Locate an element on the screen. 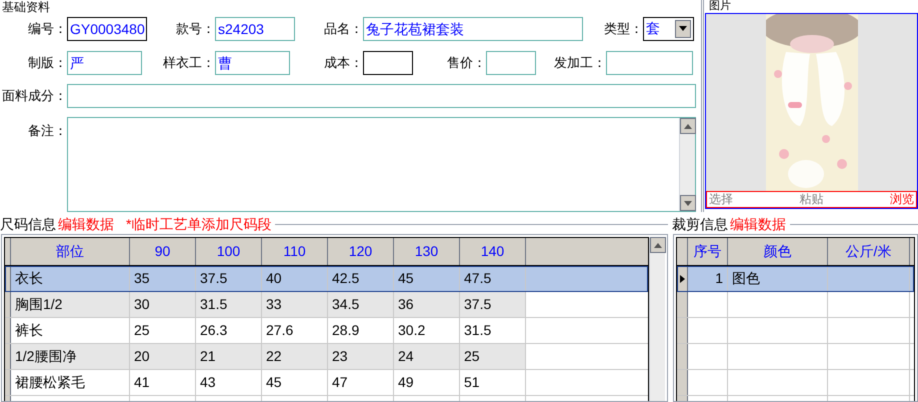 This screenshot has width=918, height=402. table-cell: 43 is located at coordinates (229, 382).